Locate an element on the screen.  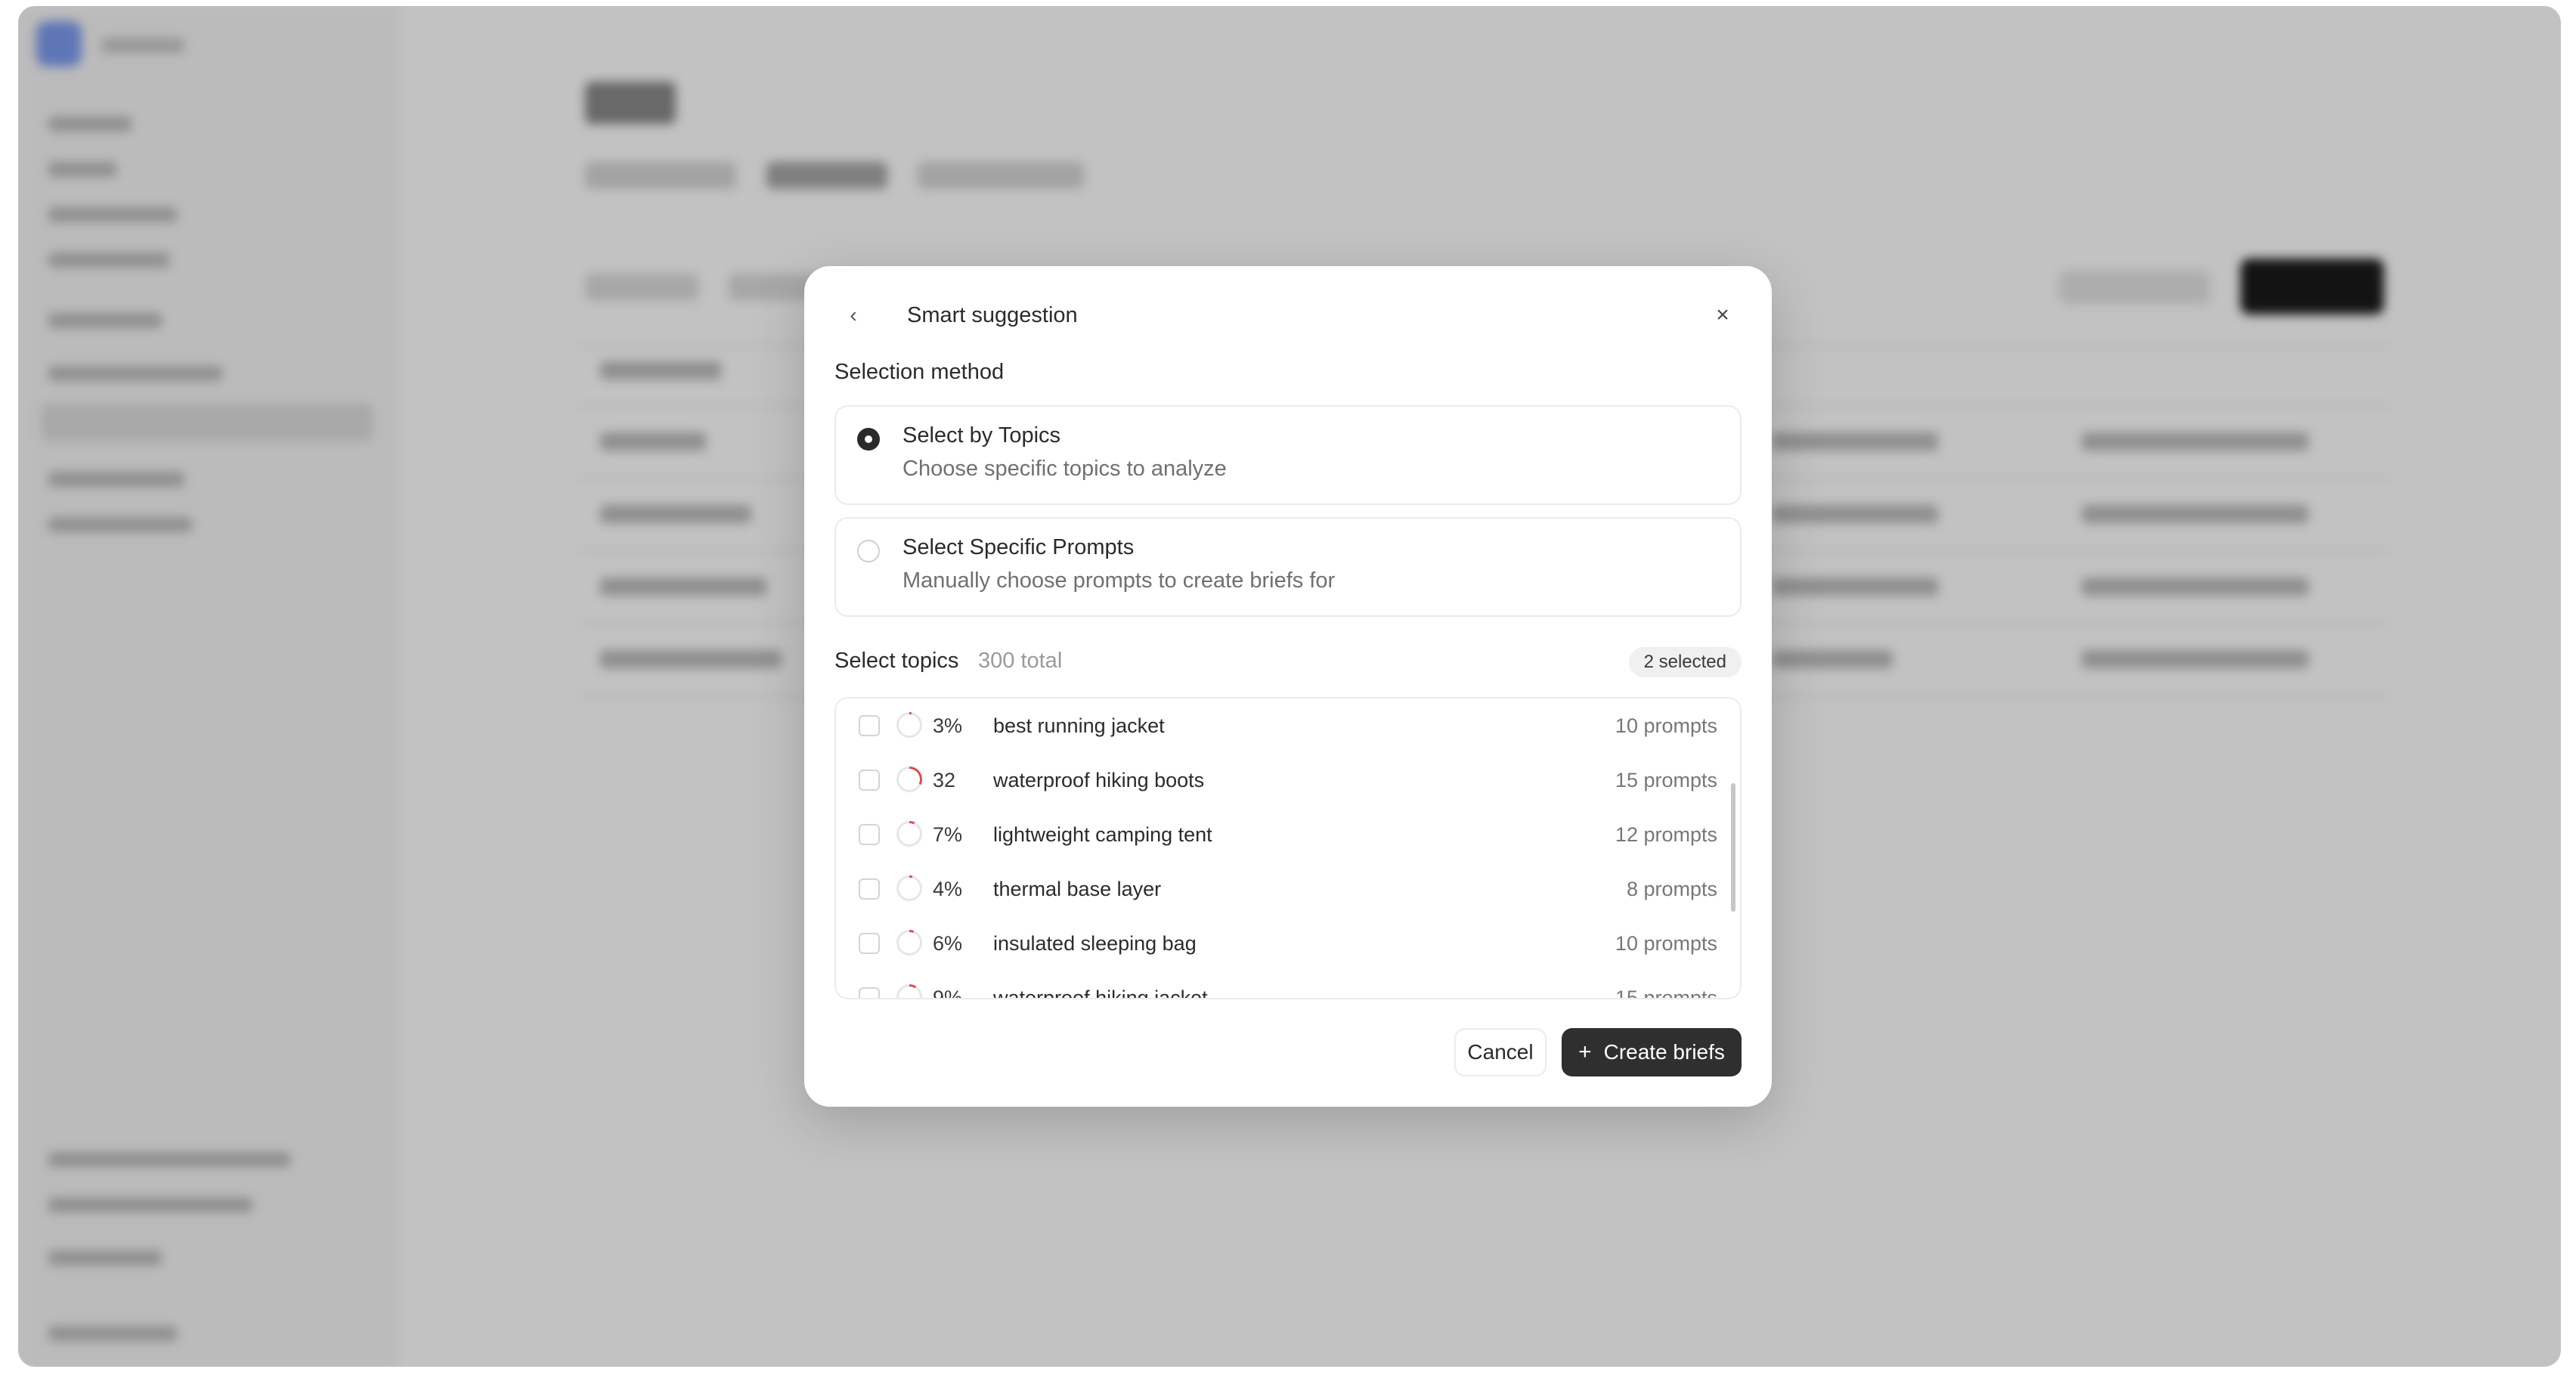
radio-select-by-topics is located at coordinates (869, 439).